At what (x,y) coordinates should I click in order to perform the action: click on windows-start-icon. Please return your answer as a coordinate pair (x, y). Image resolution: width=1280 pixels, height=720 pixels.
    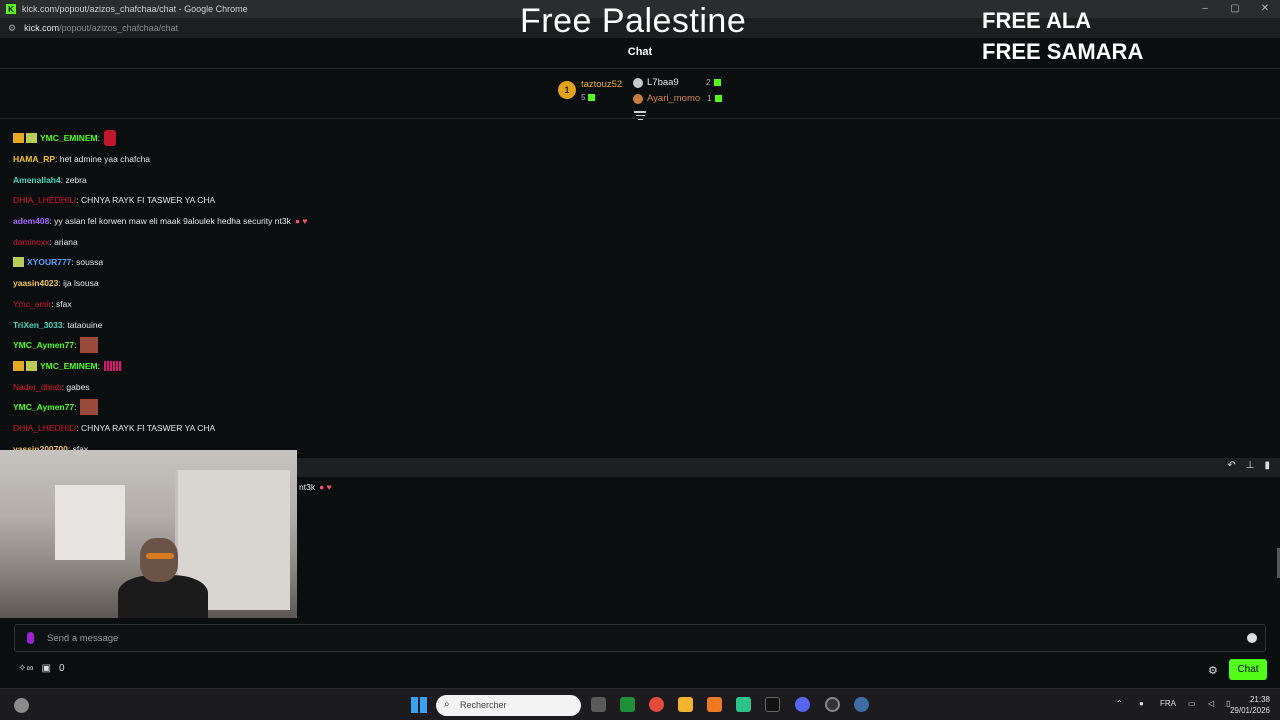
    Looking at the image, I should click on (419, 705).